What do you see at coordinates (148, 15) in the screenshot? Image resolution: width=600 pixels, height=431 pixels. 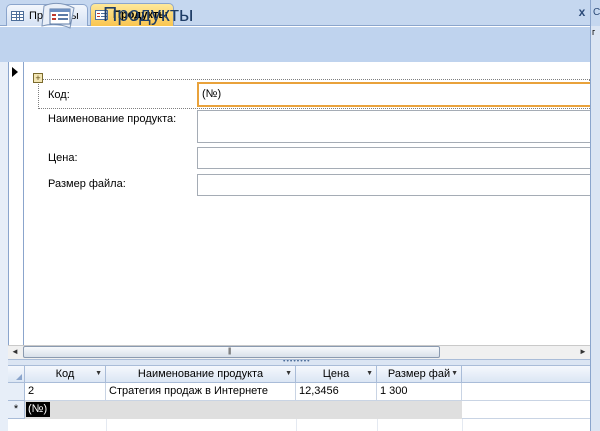 I see `form-title: Продукты` at bounding box center [148, 15].